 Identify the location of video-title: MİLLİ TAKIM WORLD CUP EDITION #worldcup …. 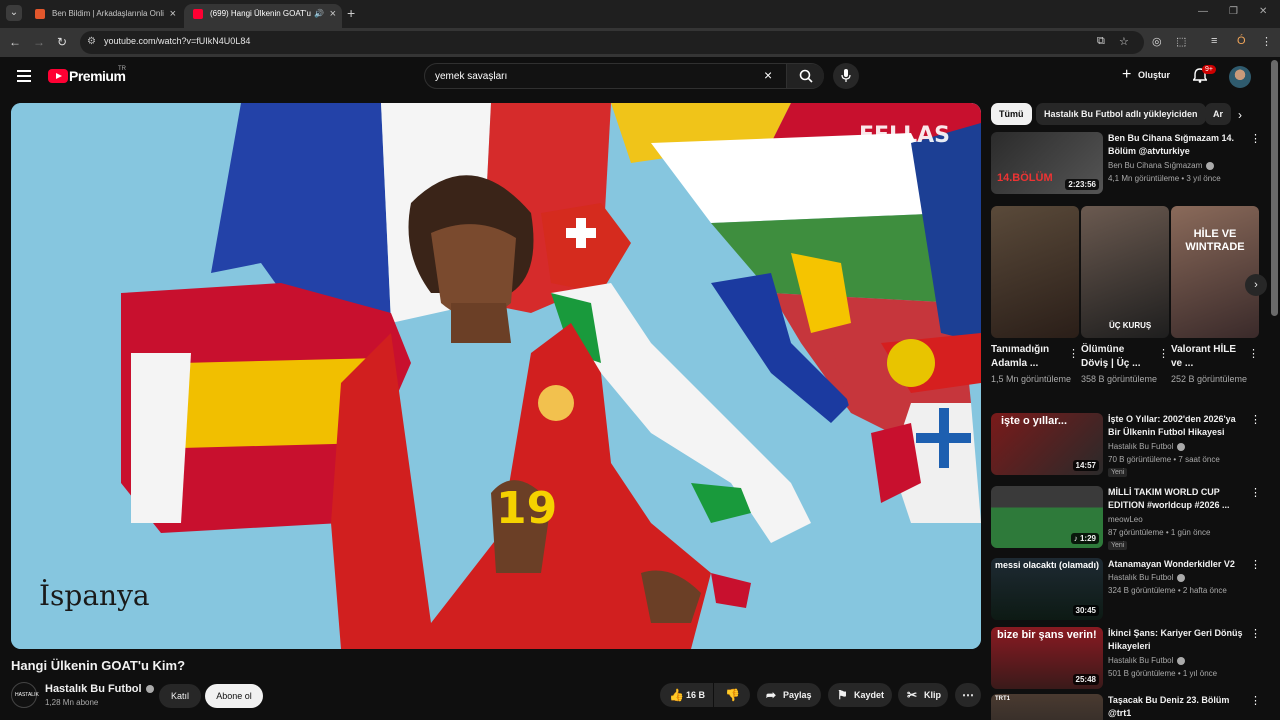
(1178, 499).